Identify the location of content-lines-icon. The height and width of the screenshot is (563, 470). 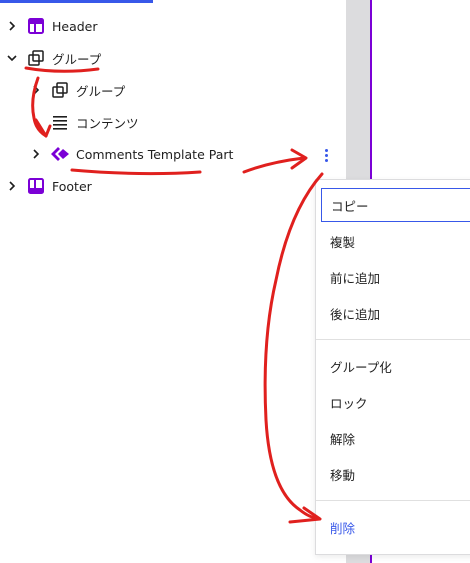
(60, 122).